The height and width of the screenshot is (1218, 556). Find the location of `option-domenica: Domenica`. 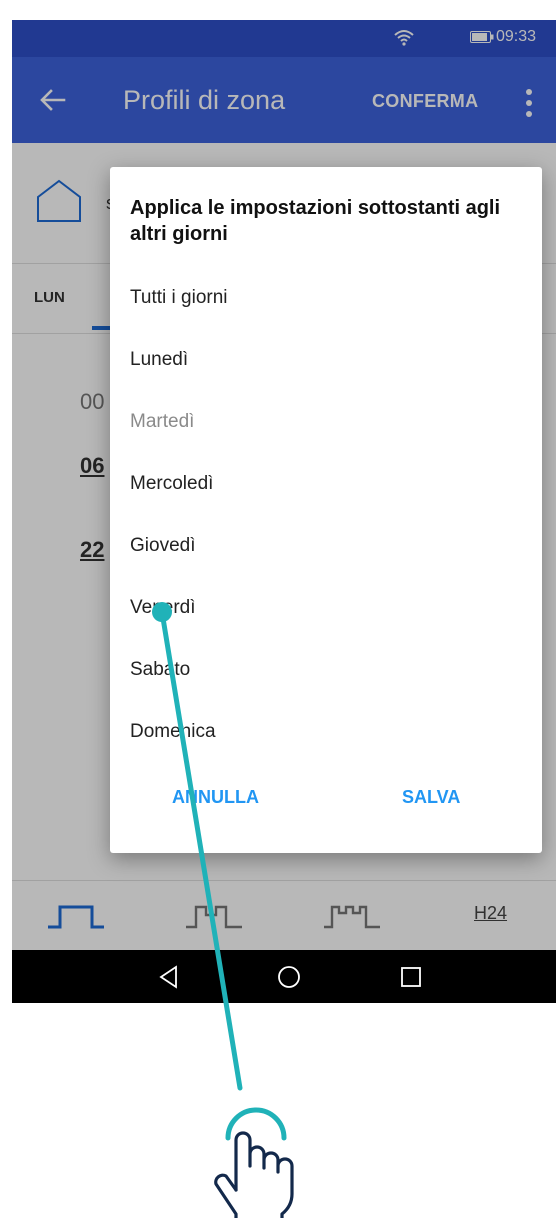

option-domenica: Domenica is located at coordinates (173, 732).